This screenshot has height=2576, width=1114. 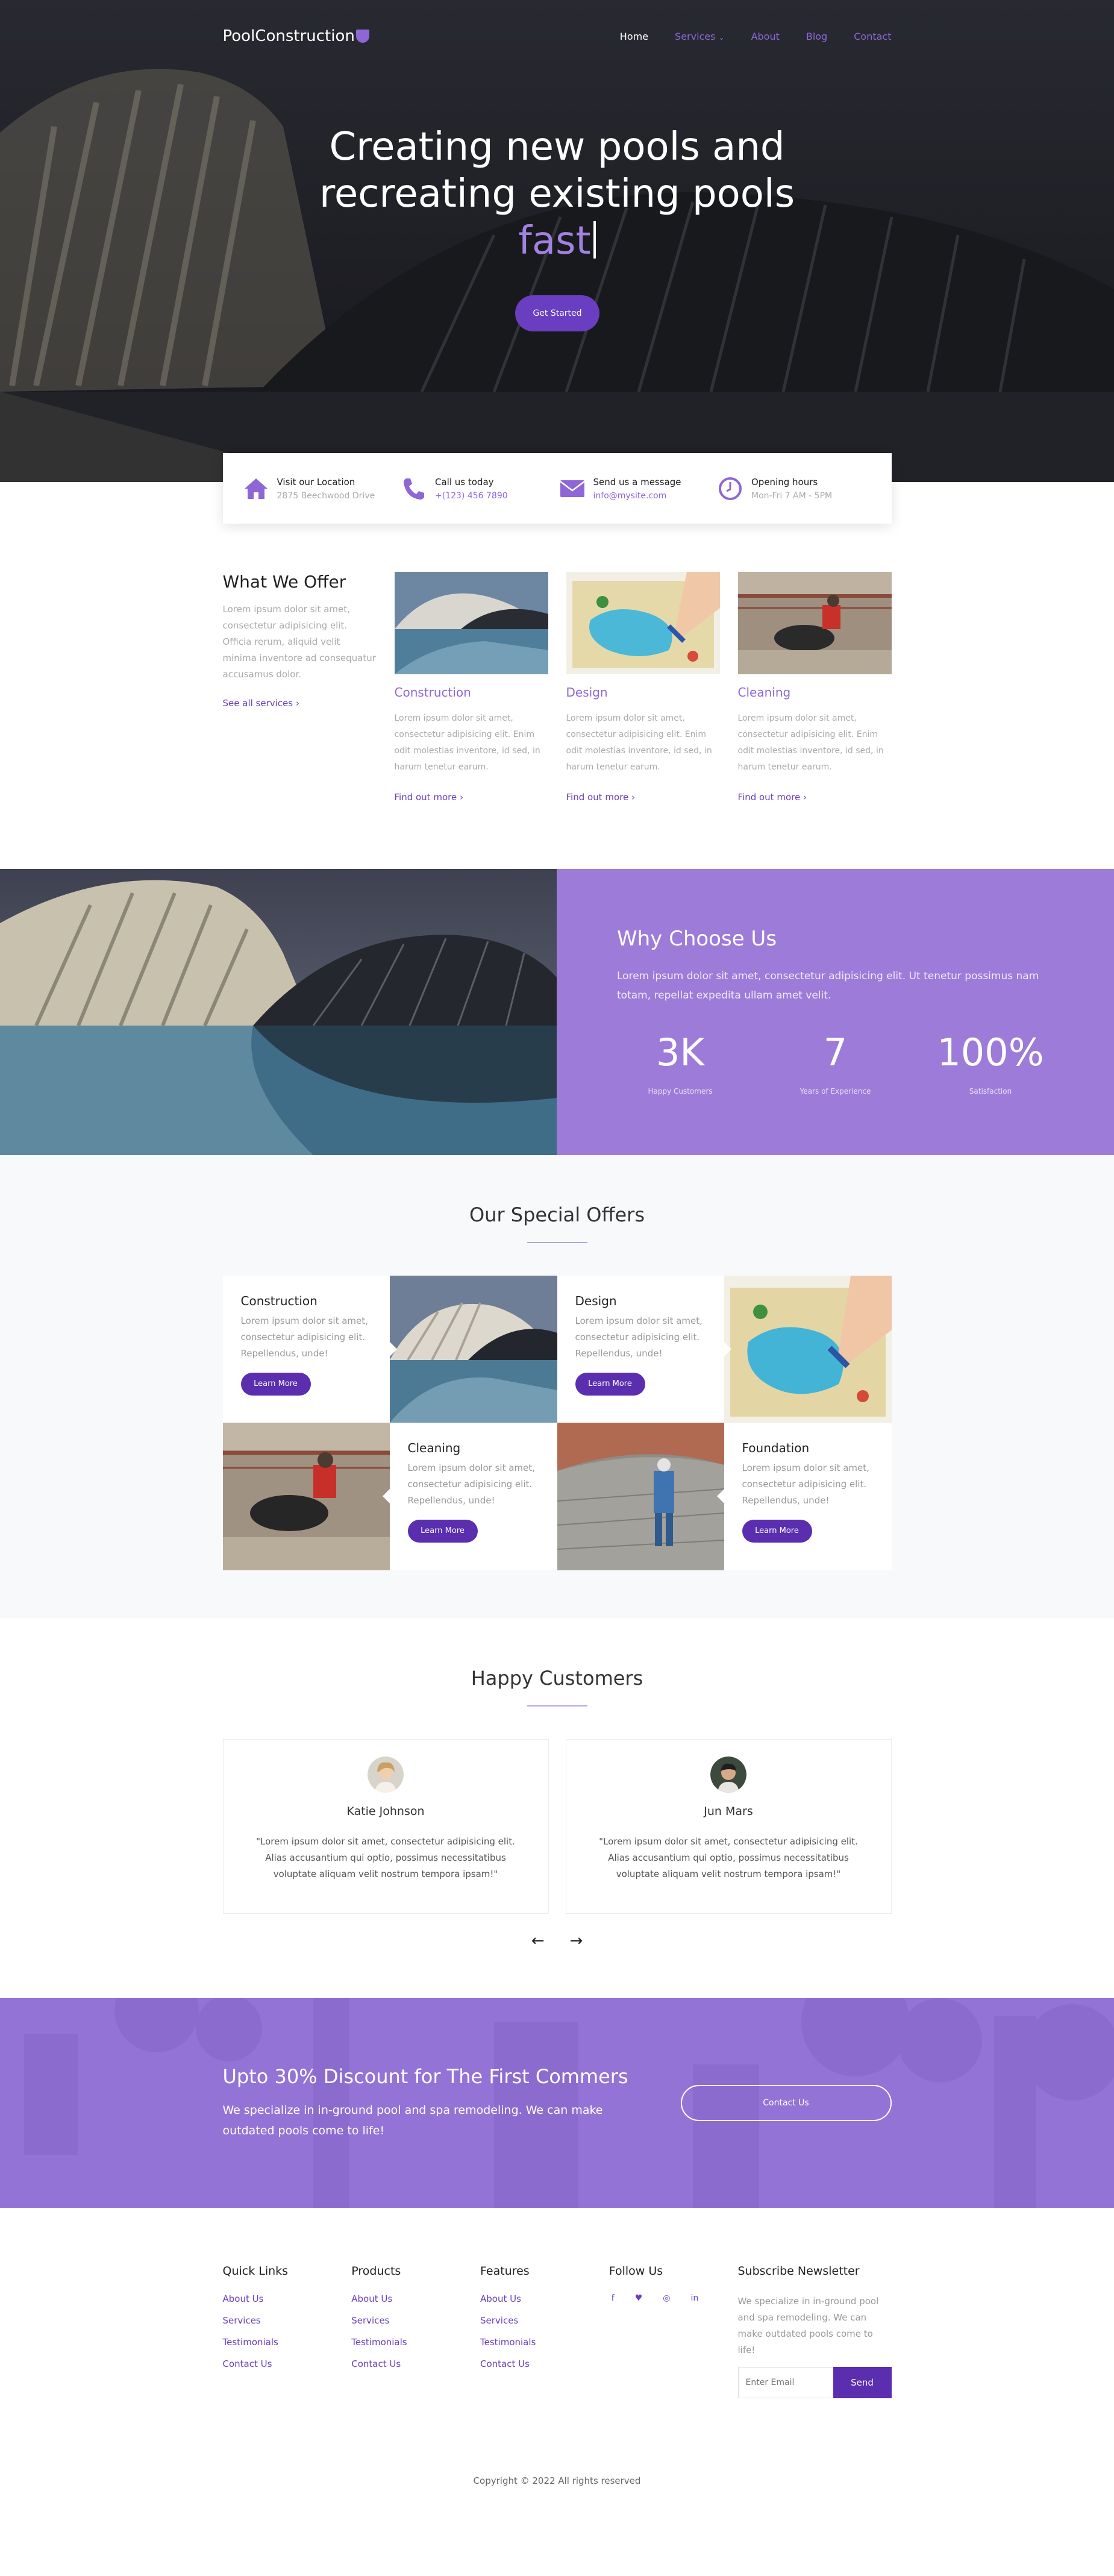 I want to click on twitter-icon: ♥, so click(x=639, y=2298).